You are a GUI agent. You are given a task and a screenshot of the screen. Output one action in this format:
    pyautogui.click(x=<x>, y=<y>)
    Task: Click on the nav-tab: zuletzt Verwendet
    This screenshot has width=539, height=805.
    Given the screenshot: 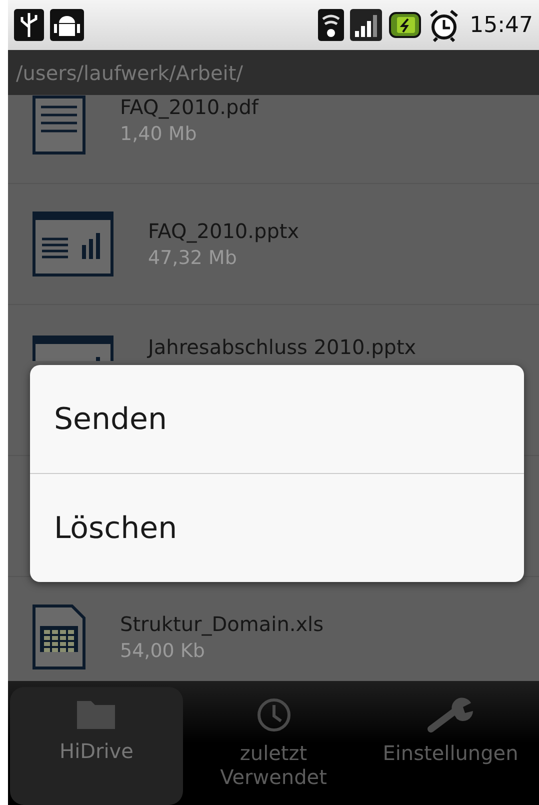 What is the action you would take?
    pyautogui.click(x=273, y=746)
    